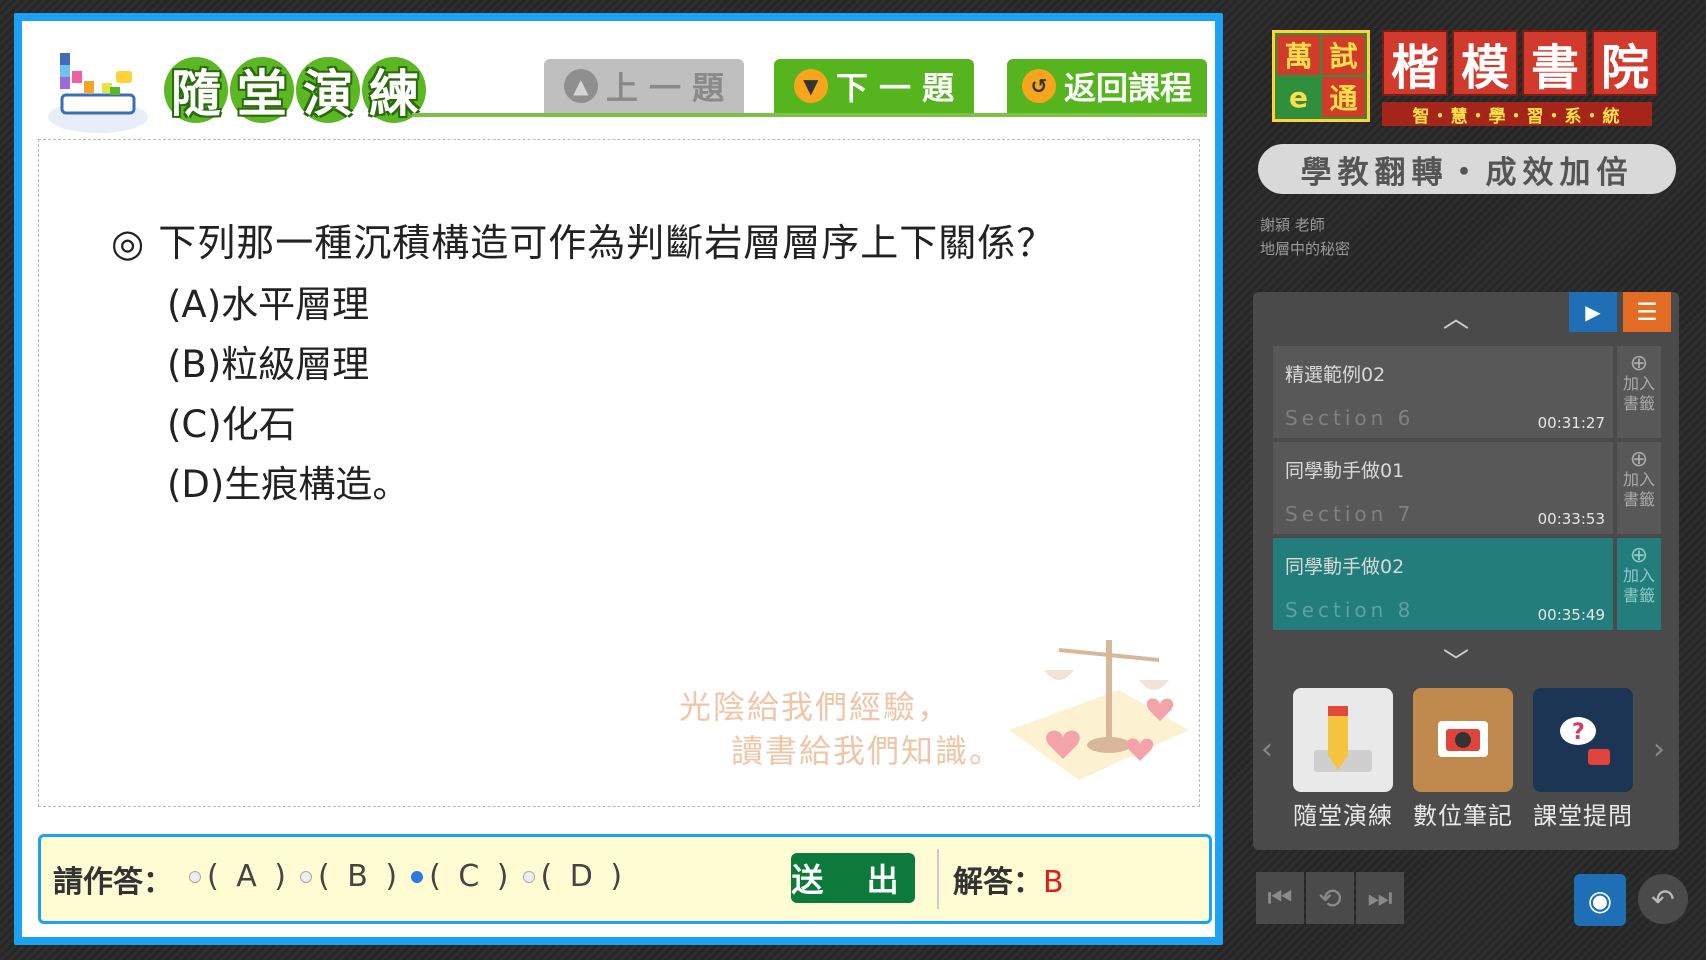  Describe the element at coordinates (1267, 749) in the screenshot. I see `chevron-left-icon: ‹` at that location.